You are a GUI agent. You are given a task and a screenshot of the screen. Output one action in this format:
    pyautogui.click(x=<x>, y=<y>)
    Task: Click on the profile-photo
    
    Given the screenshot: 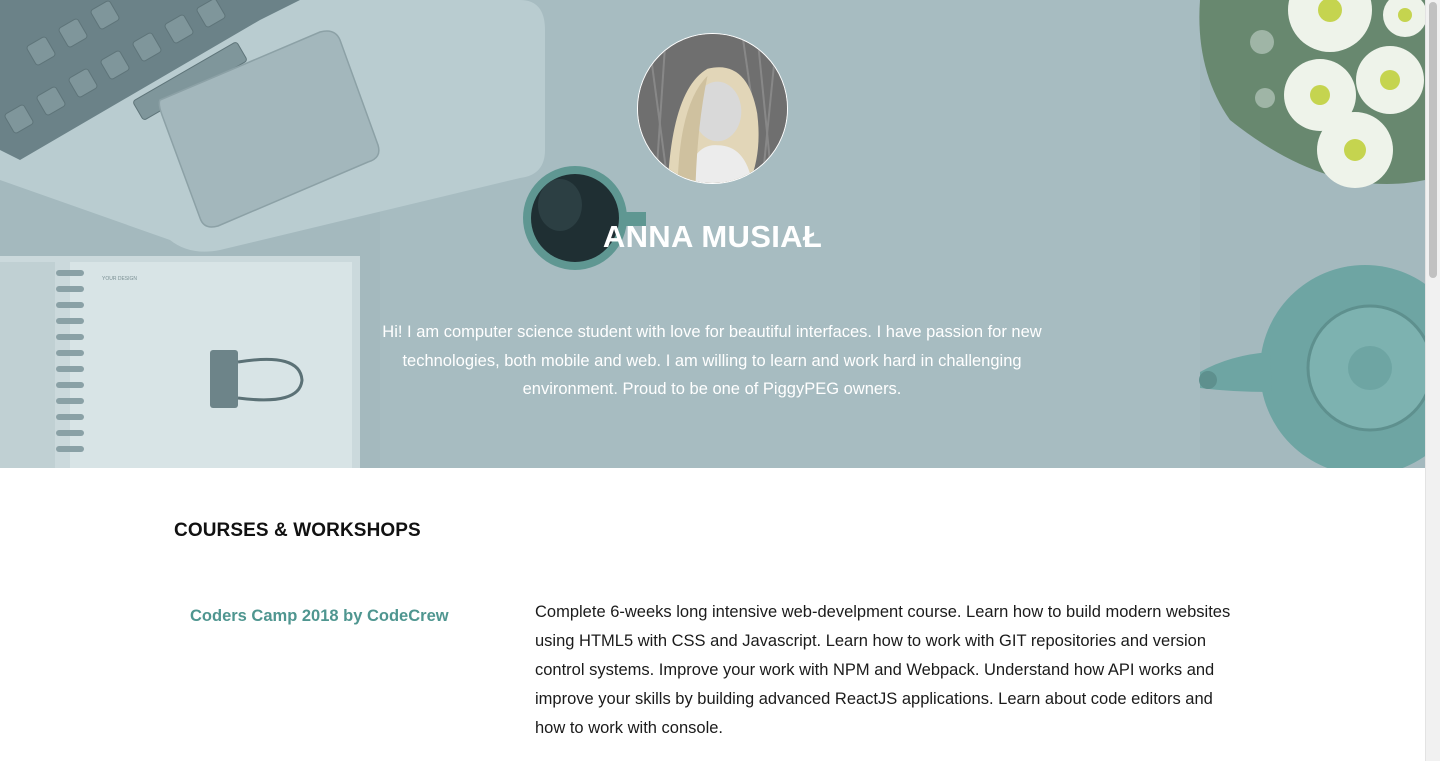 What is the action you would take?
    pyautogui.click(x=712, y=108)
    